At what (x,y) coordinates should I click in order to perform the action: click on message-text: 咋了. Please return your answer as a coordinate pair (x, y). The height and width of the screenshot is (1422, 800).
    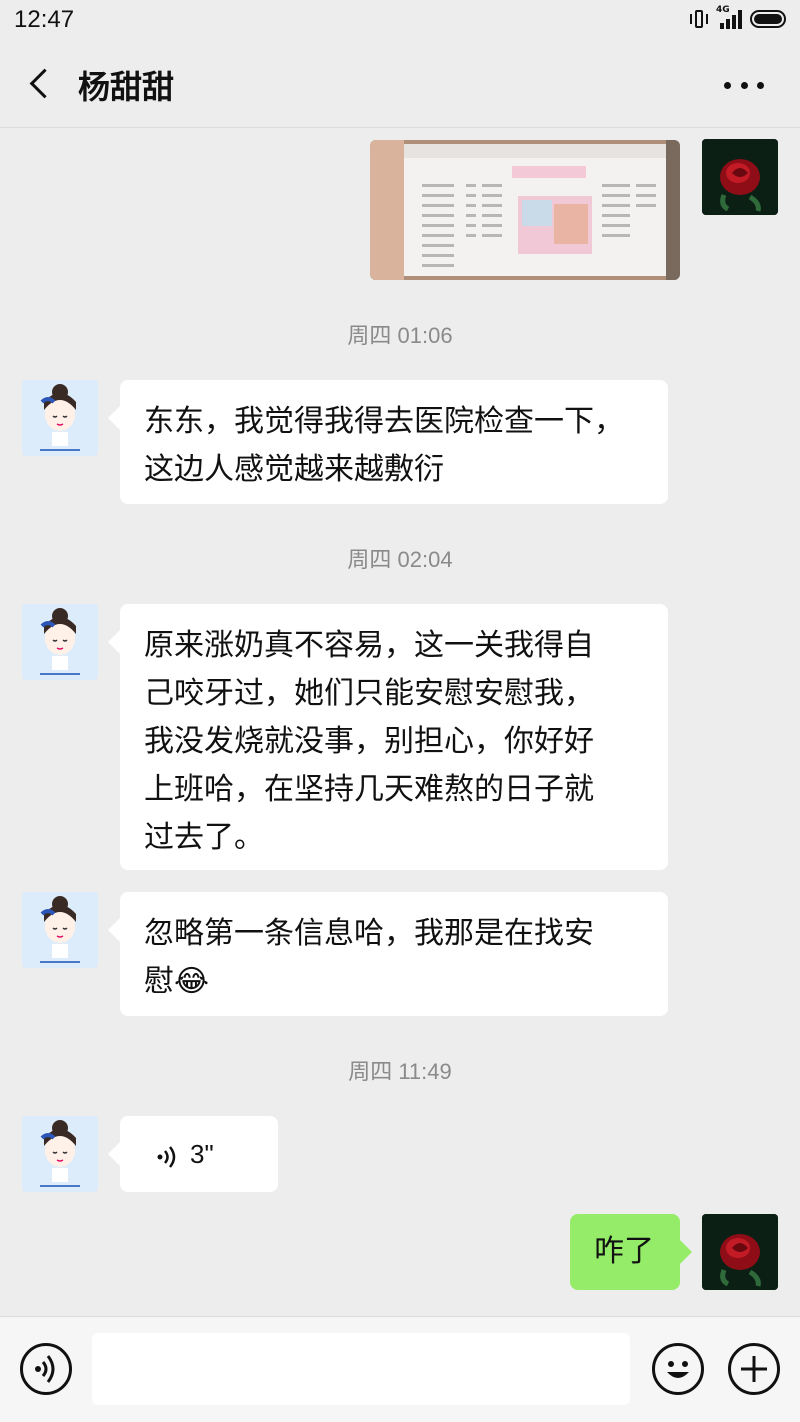
    Looking at the image, I should click on (624, 1251).